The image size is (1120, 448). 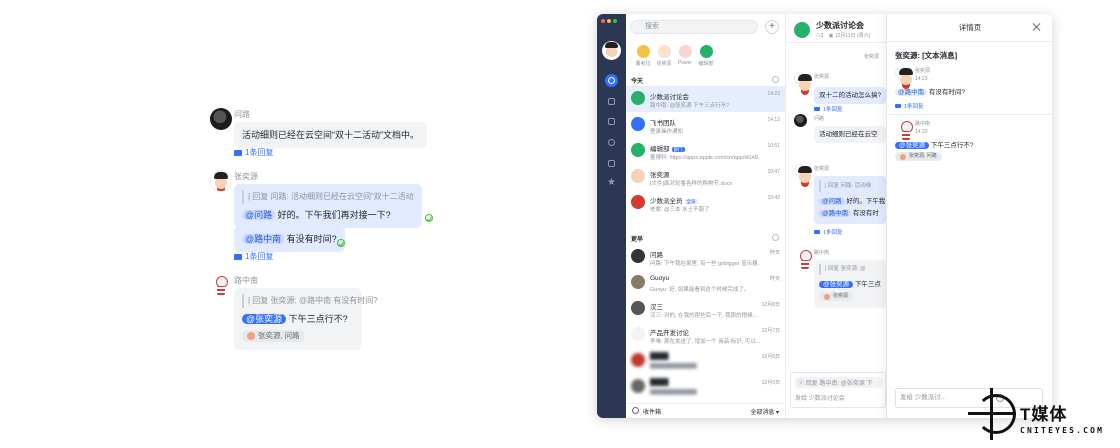 What do you see at coordinates (773, 172) in the screenshot?
I see `chat-time: 10:47` at bounding box center [773, 172].